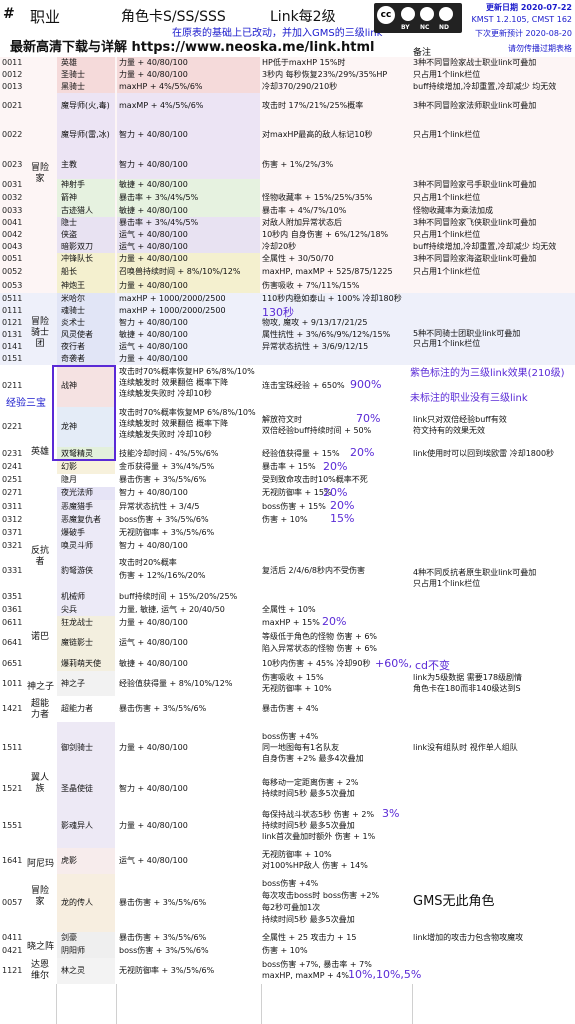 The image size is (575, 1024). What do you see at coordinates (285, 950) in the screenshot?
I see `row-link: 伤害 + 10%` at bounding box center [285, 950].